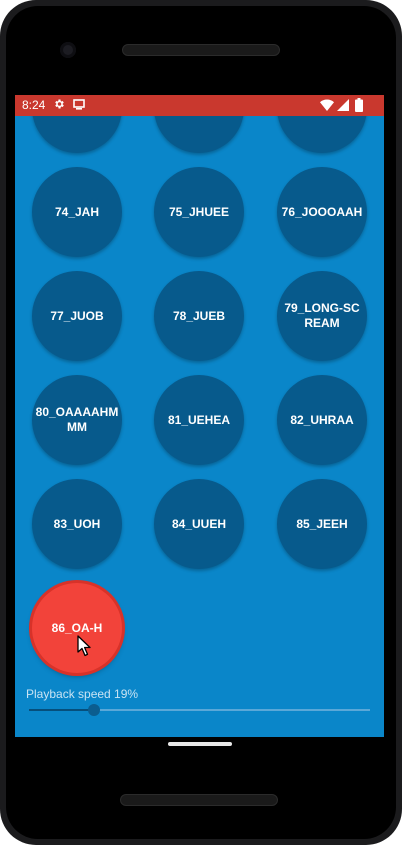  What do you see at coordinates (322, 316) in the screenshot?
I see `sound-button: 79_LONG-SCREAM` at bounding box center [322, 316].